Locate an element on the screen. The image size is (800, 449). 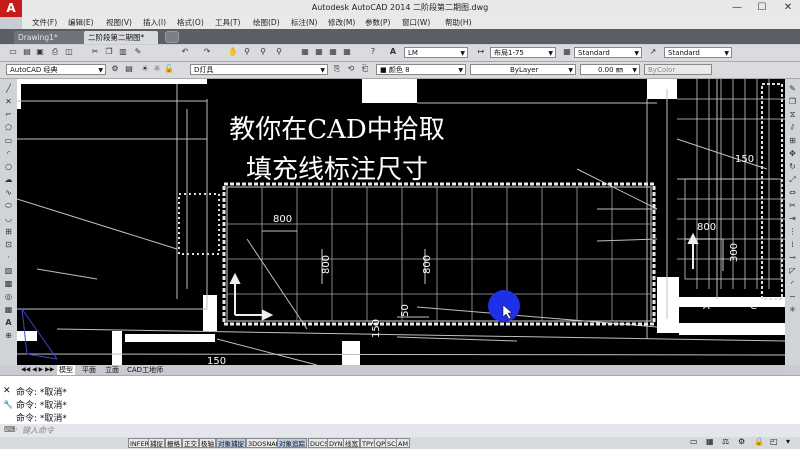
revcloud-icon: ☁ is located at coordinates (8, 179).